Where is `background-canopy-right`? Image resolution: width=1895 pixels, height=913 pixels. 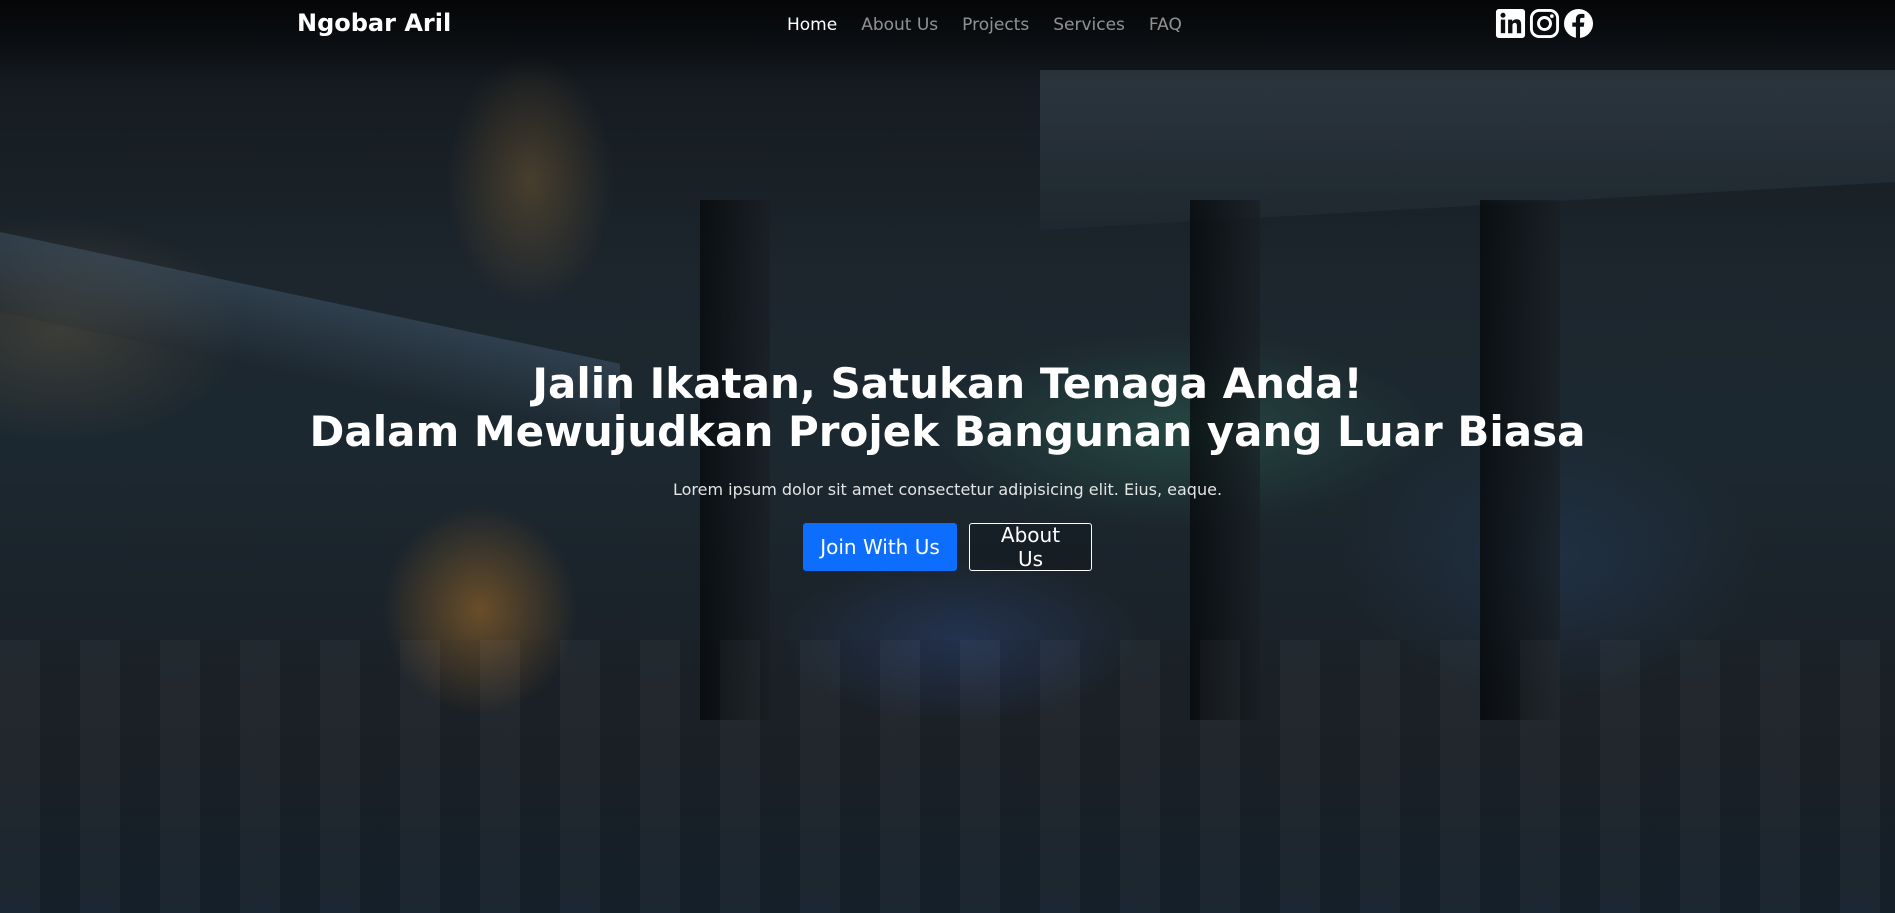 background-canopy-right is located at coordinates (1467, 150).